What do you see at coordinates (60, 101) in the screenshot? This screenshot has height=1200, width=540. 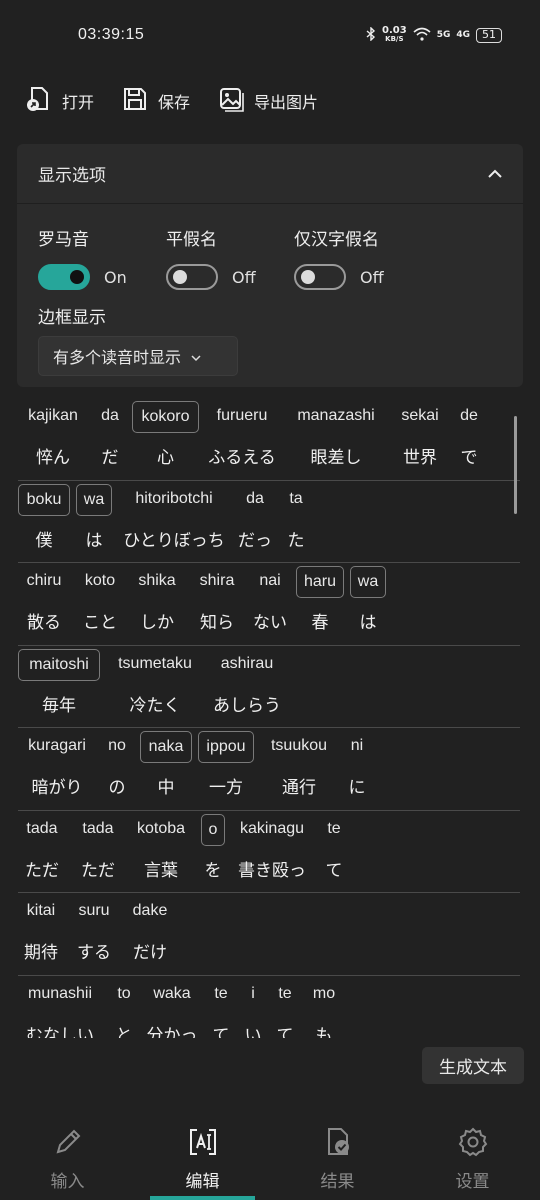 I see `open-button: 打开` at bounding box center [60, 101].